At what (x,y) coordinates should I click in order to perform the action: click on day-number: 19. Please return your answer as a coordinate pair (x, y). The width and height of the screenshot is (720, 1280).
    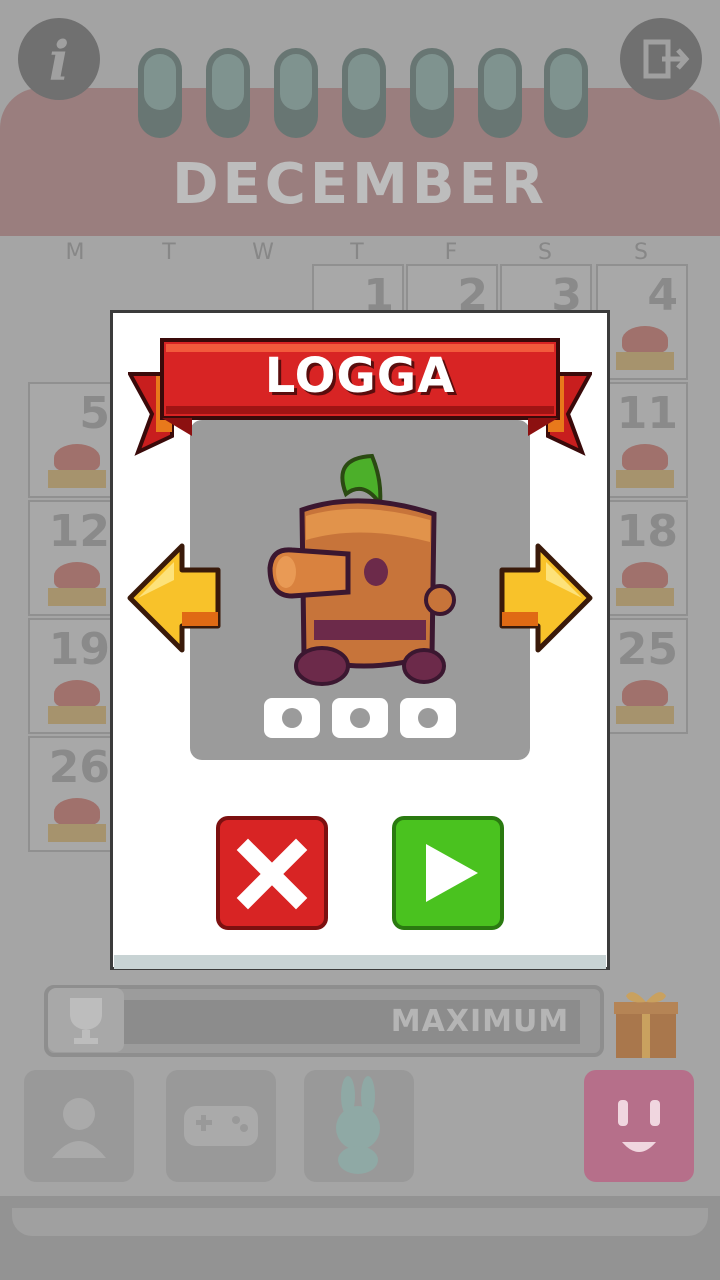
    Looking at the image, I should click on (79, 649).